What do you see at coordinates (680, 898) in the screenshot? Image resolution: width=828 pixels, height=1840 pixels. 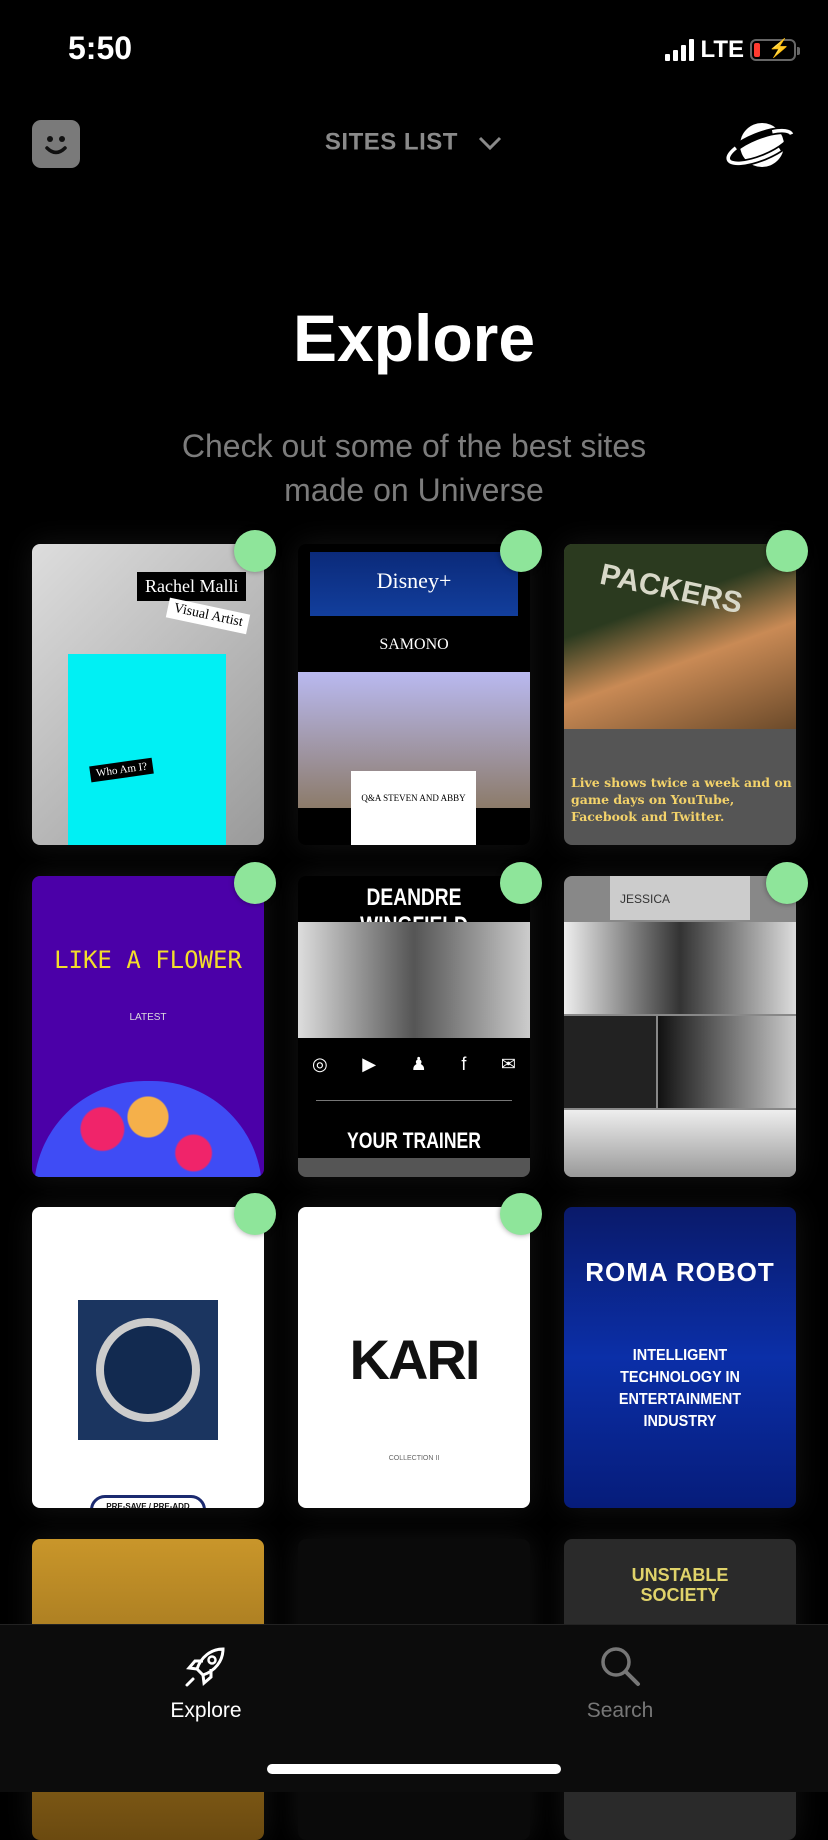 I see `site-name: JESSICA` at bounding box center [680, 898].